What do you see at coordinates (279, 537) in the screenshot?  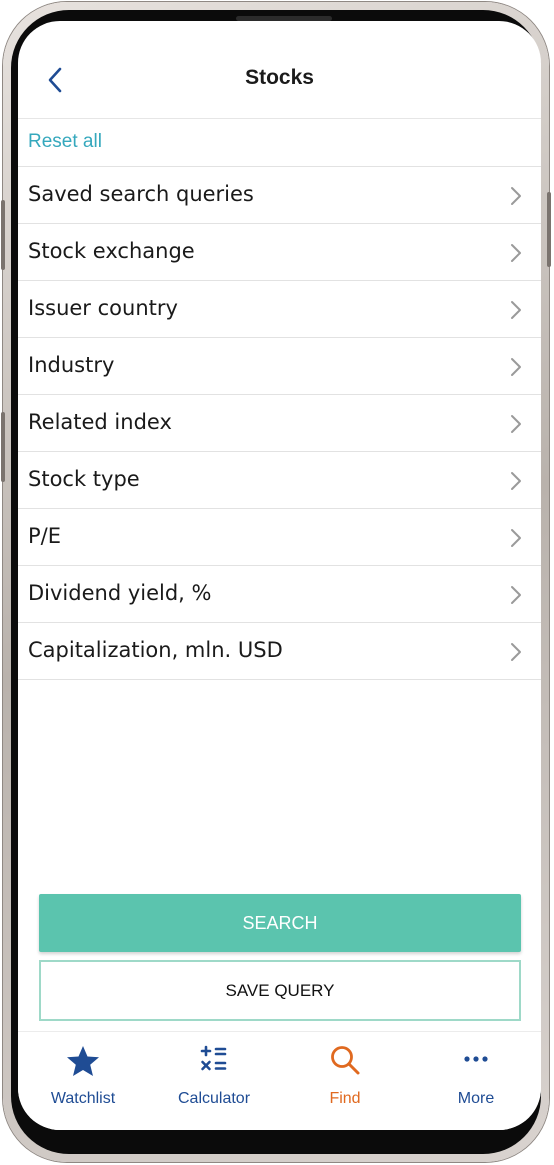 I see `filter-row-pe: P/E` at bounding box center [279, 537].